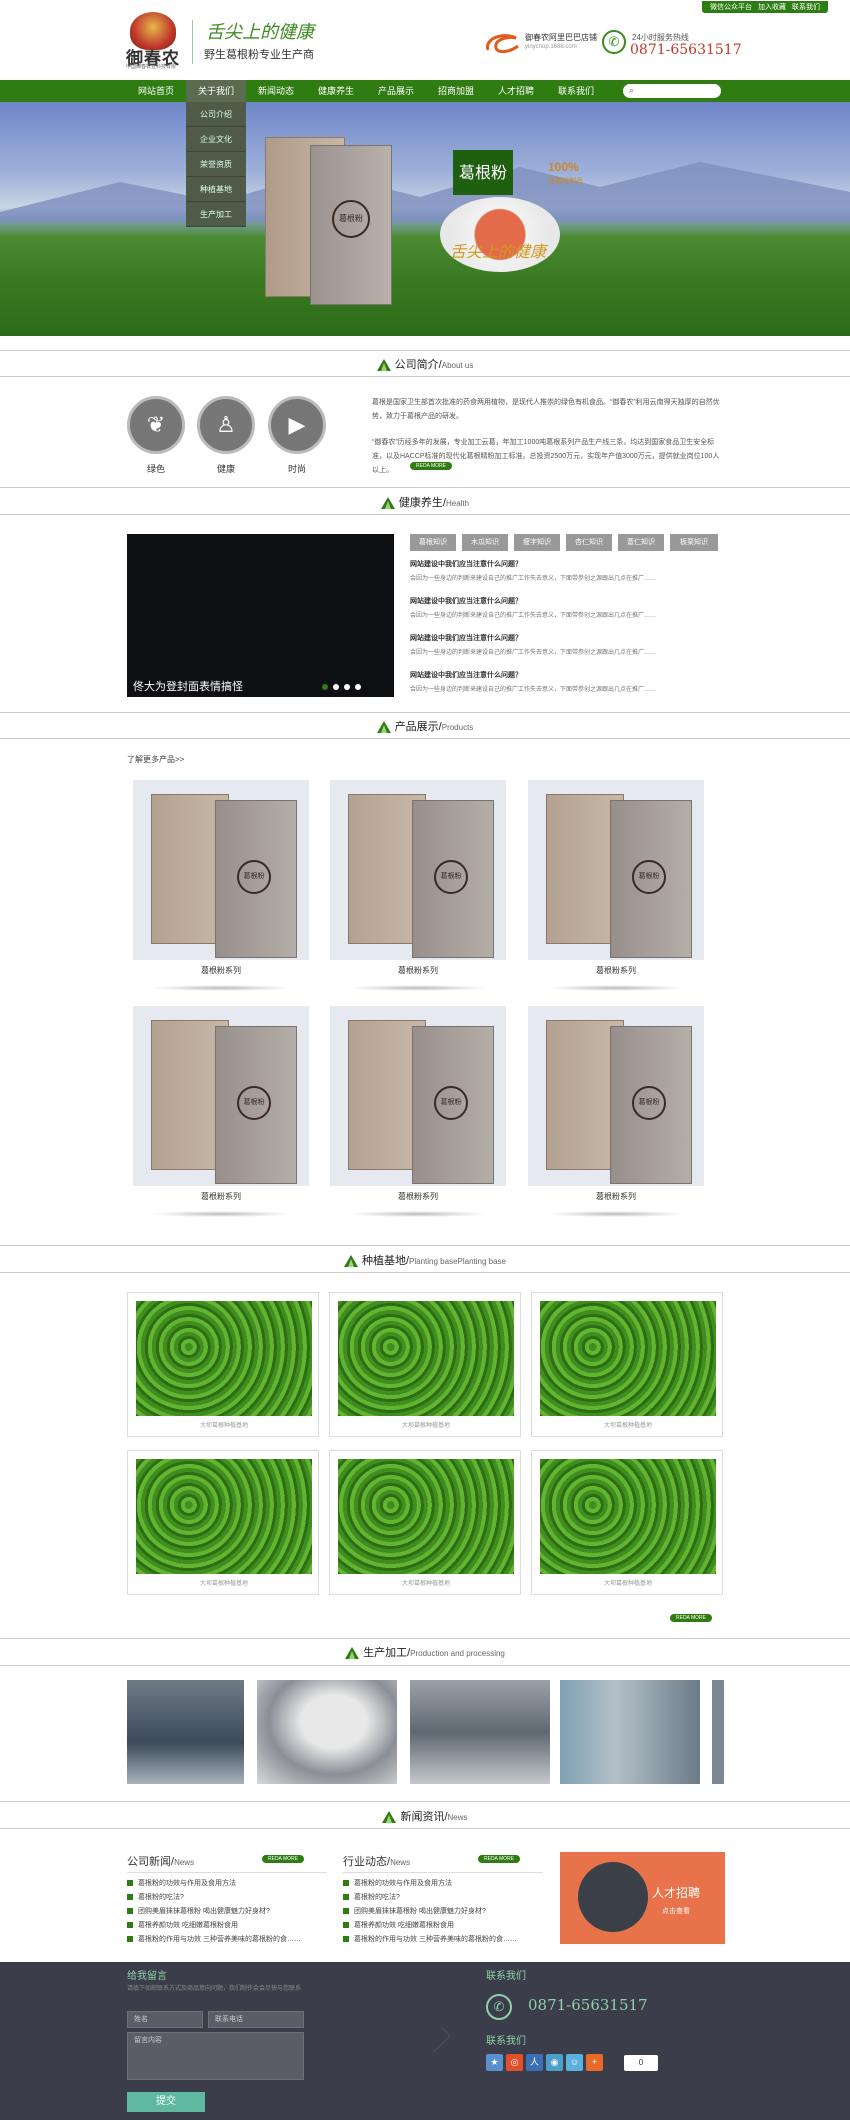  I want to click on top-link-wechat: 微信公众平台, so click(731, 7).